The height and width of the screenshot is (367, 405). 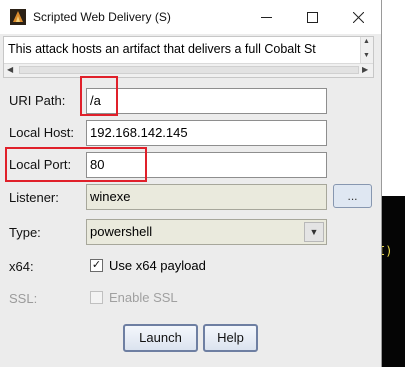 I want to click on cobalt-strike-app-icon, so click(x=18, y=17).